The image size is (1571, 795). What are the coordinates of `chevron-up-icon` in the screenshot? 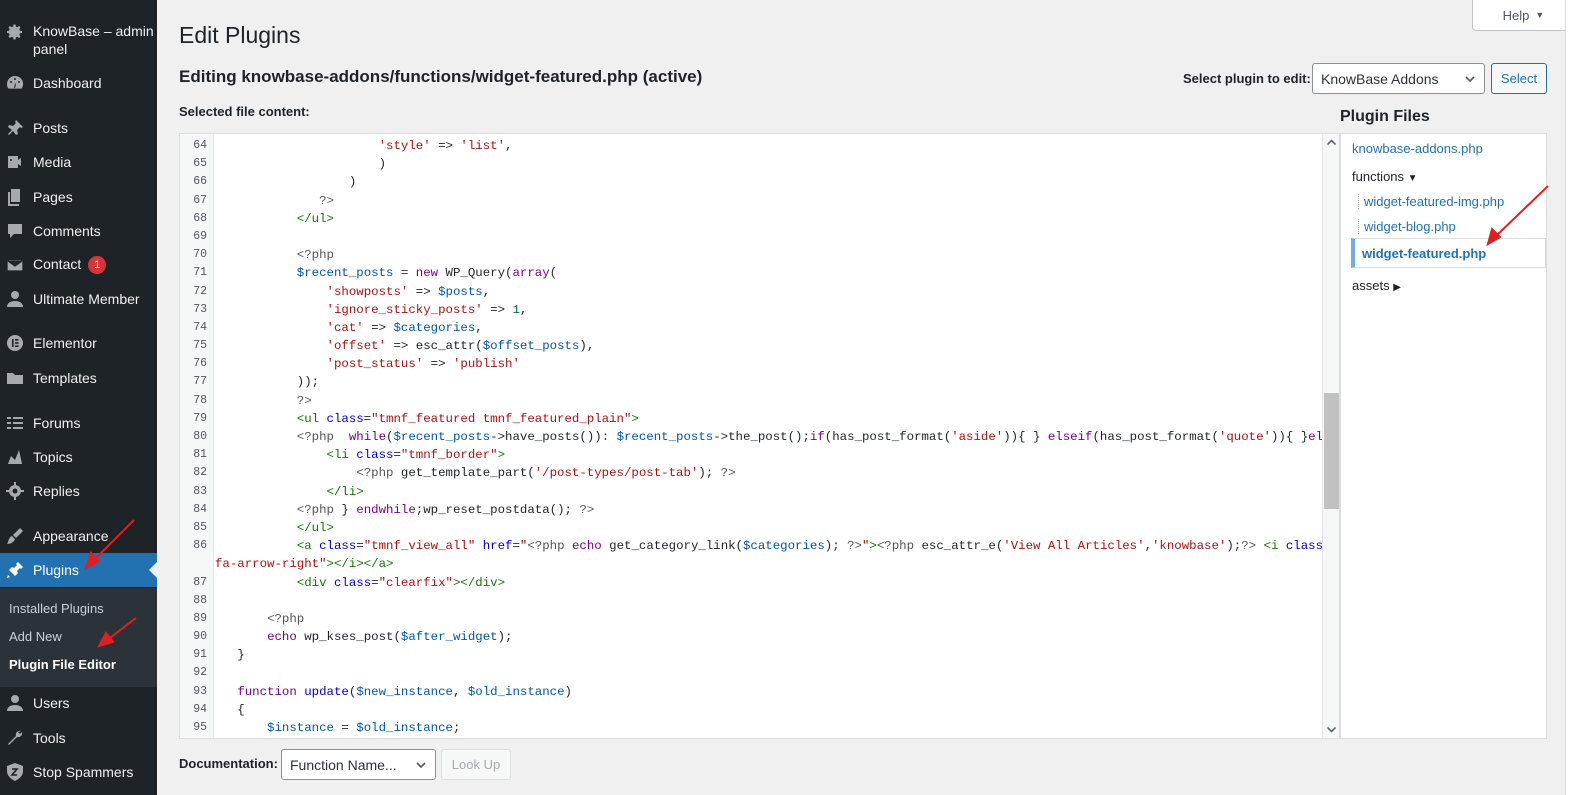 It's located at (1331, 142).